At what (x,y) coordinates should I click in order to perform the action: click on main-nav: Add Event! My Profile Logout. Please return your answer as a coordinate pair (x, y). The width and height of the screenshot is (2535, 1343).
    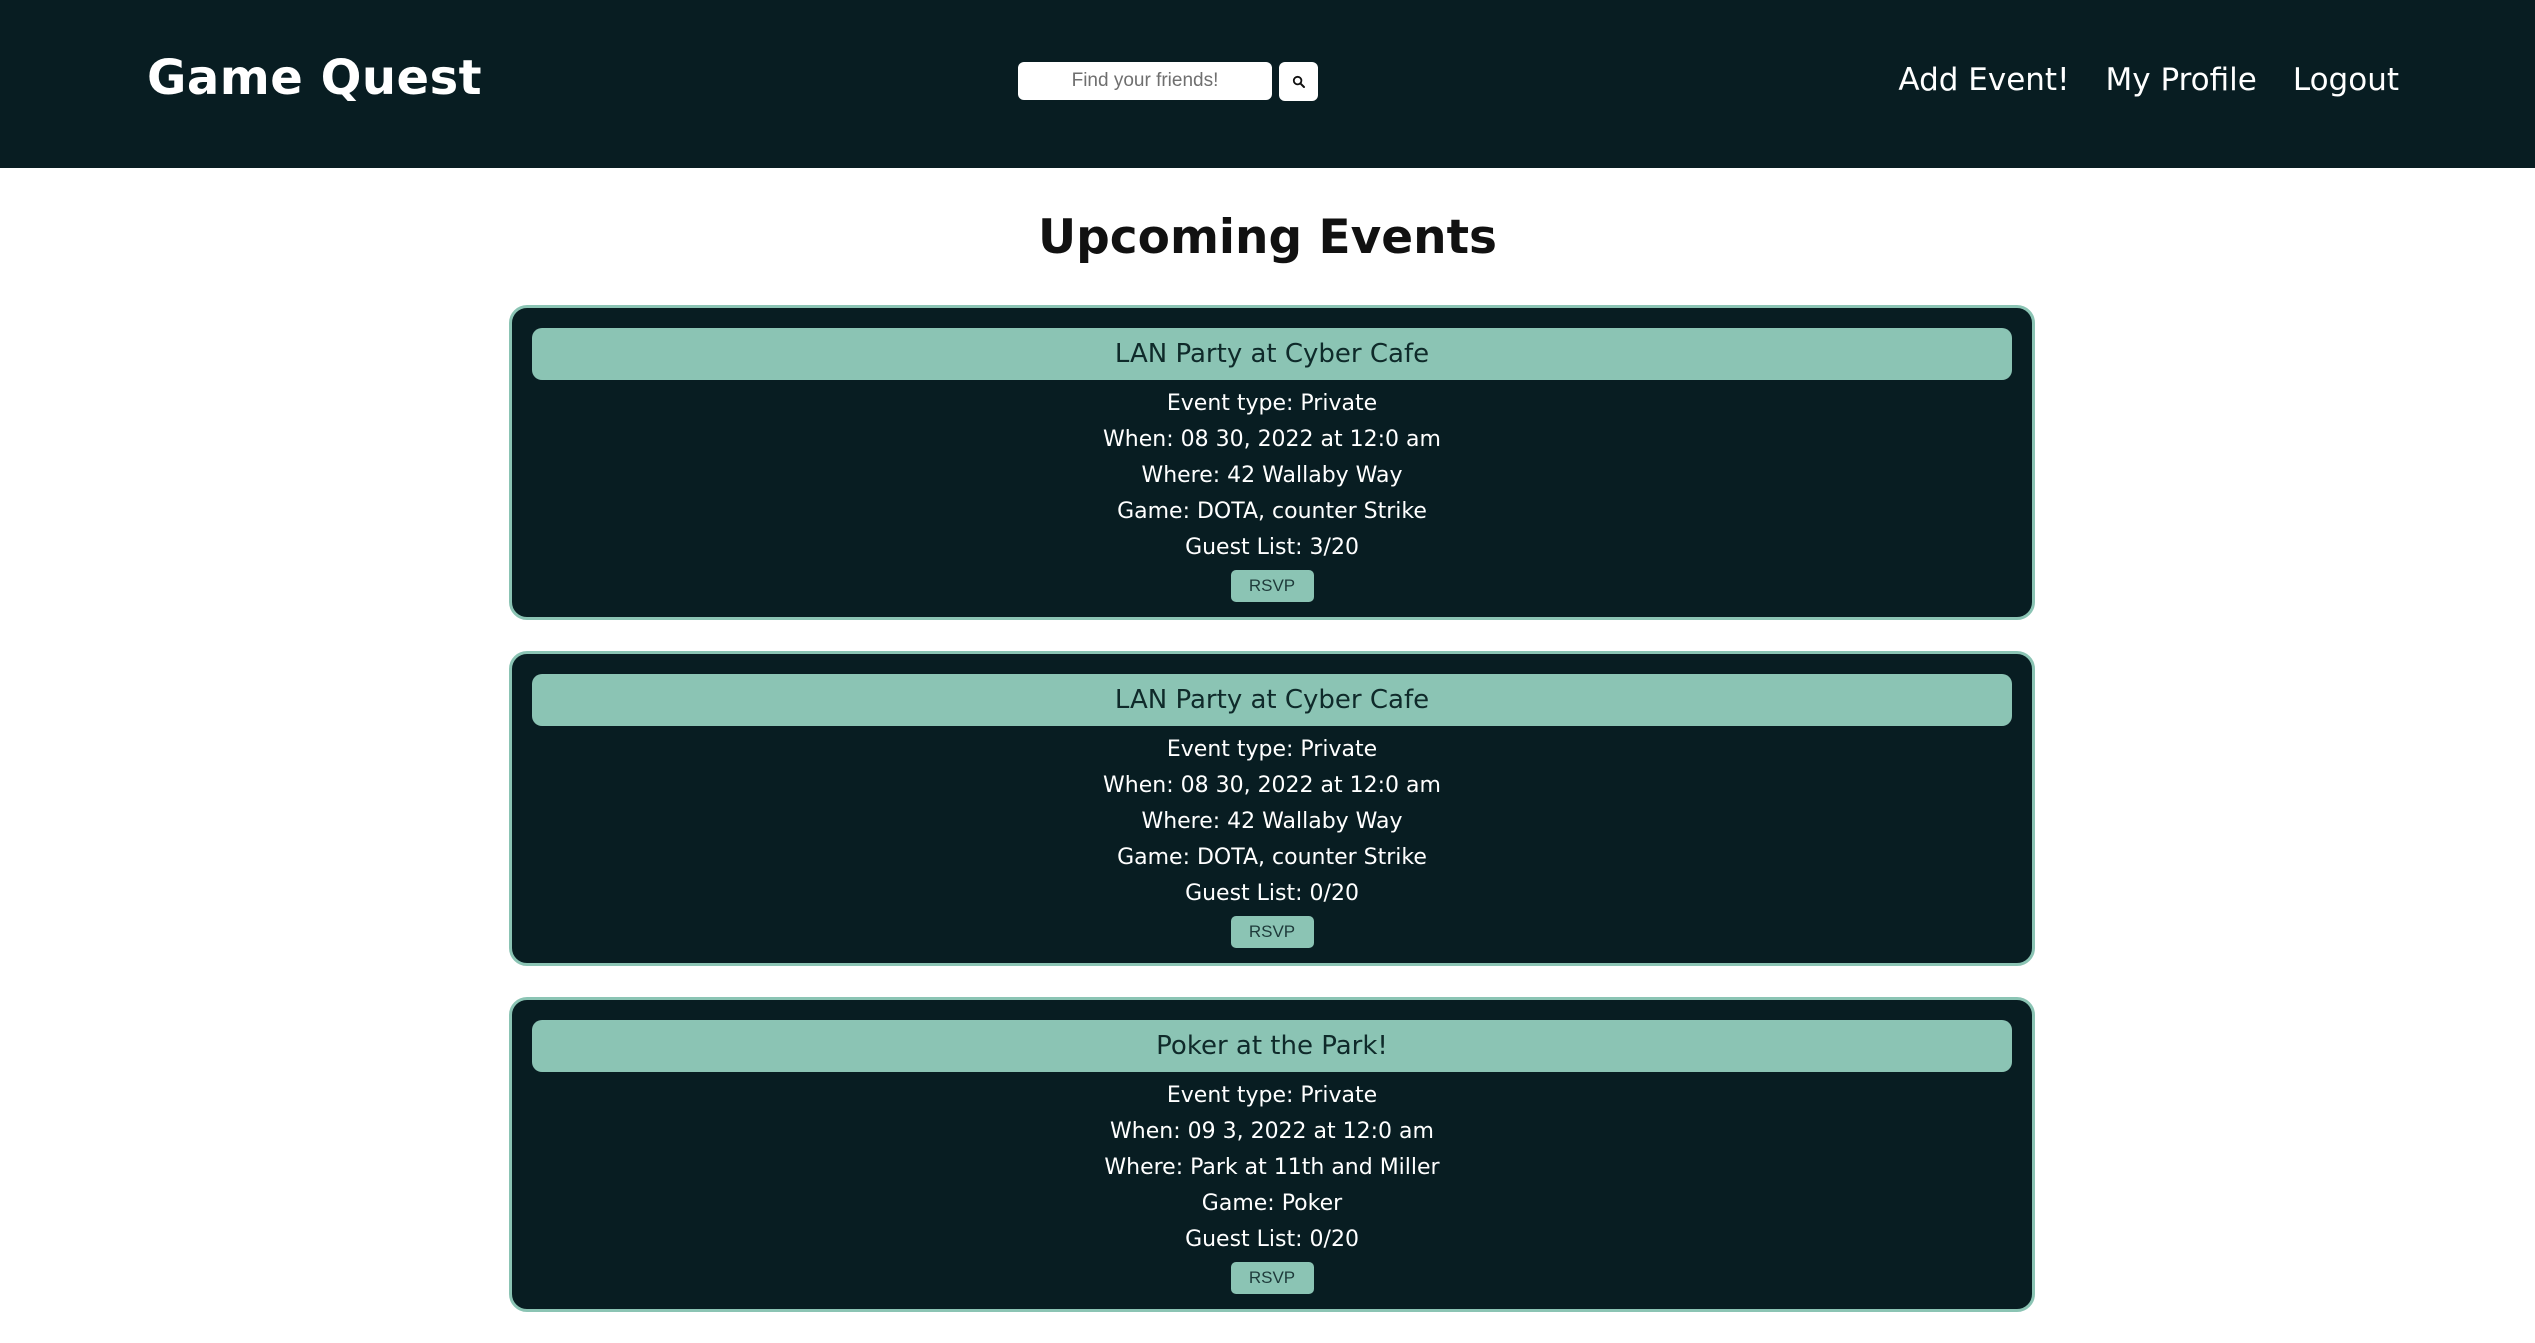
    Looking at the image, I should click on (2148, 80).